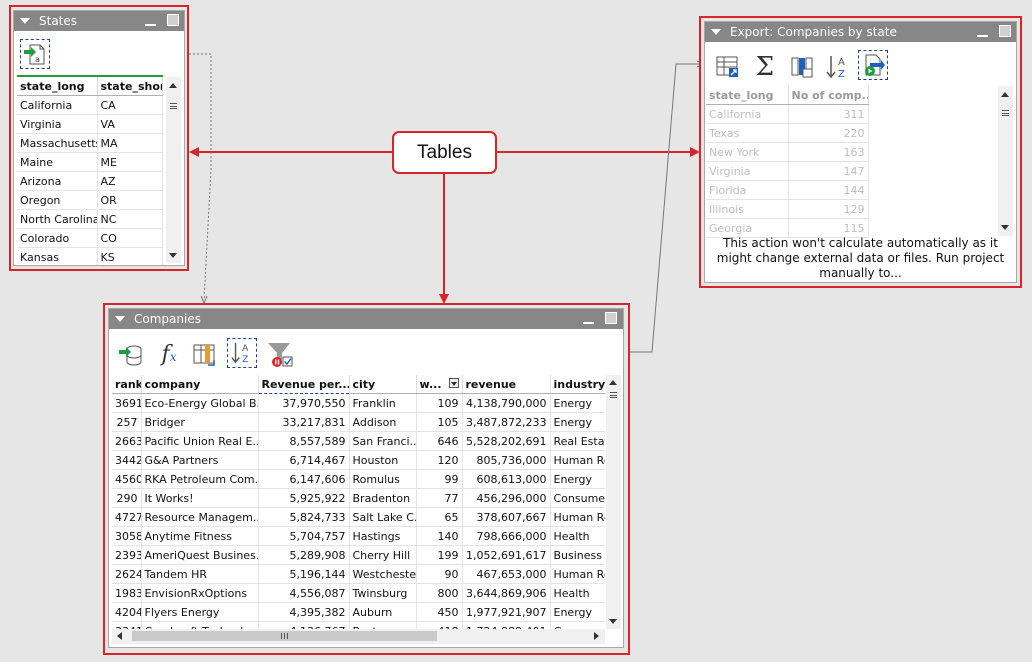  Describe the element at coordinates (439, 479) in the screenshot. I see `table-cell: 99` at that location.